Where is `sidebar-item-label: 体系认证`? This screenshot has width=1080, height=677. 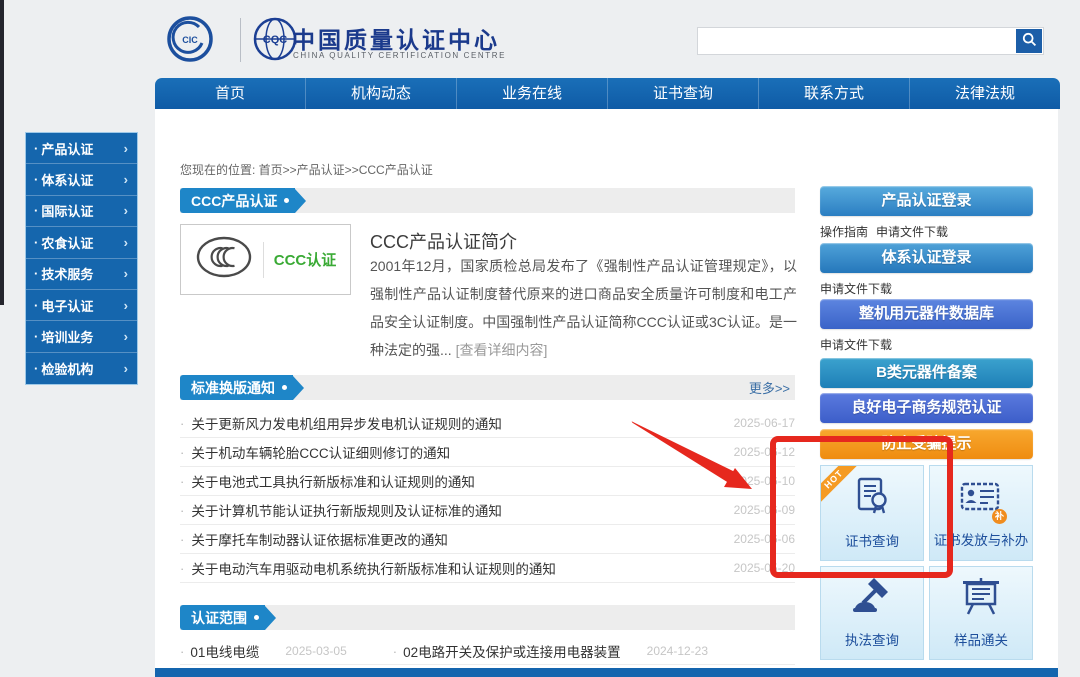 sidebar-item-label: 体系认证 is located at coordinates (67, 181).